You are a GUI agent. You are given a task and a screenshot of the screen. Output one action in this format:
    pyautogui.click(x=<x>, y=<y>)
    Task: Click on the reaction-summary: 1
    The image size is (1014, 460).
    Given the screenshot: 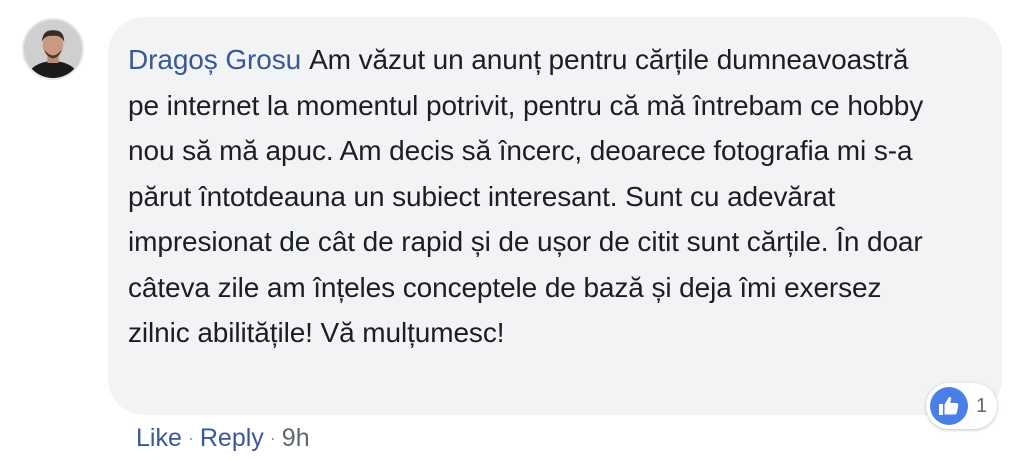 What is the action you would take?
    pyautogui.click(x=962, y=406)
    